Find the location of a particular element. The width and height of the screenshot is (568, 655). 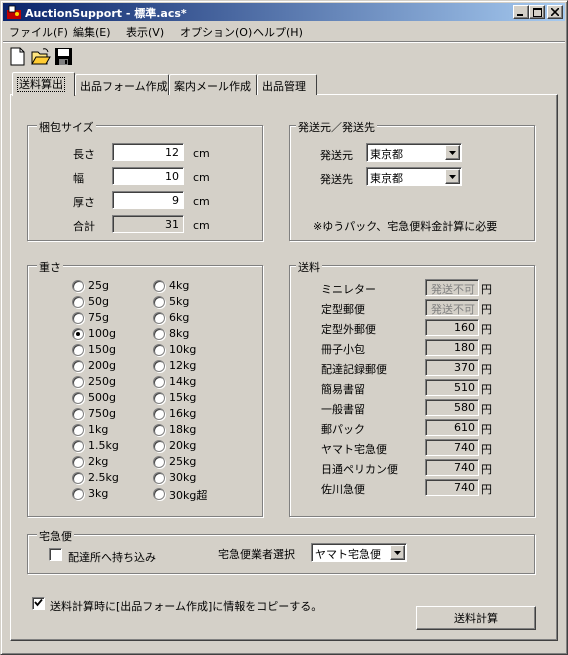

courier-select: ヤマト宅急便 is located at coordinates (359, 552).